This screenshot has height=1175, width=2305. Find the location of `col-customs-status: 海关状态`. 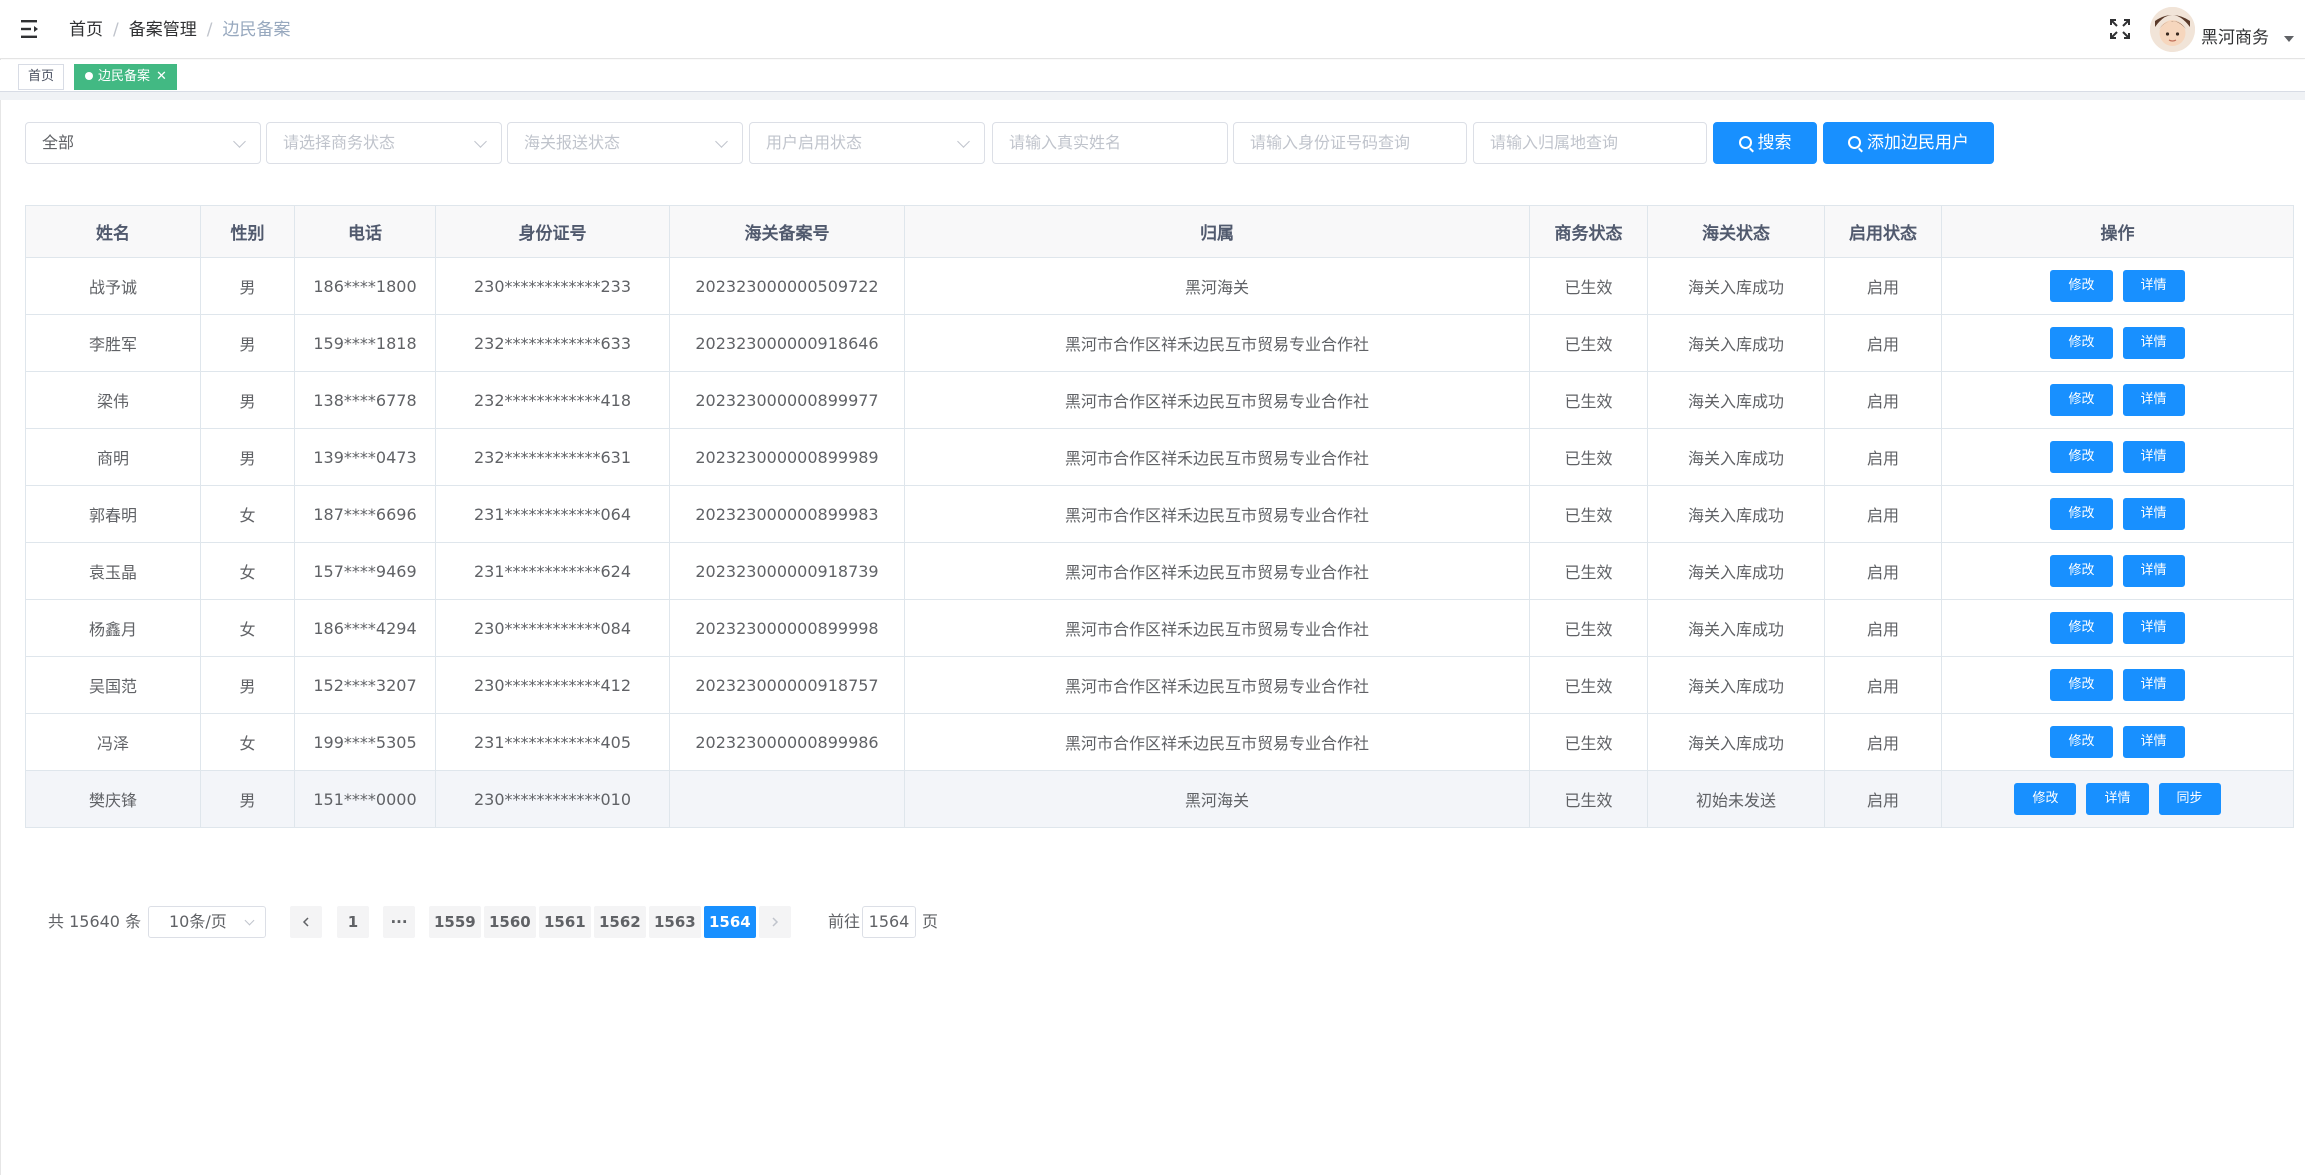

col-customs-status: 海关状态 is located at coordinates (1736, 231).